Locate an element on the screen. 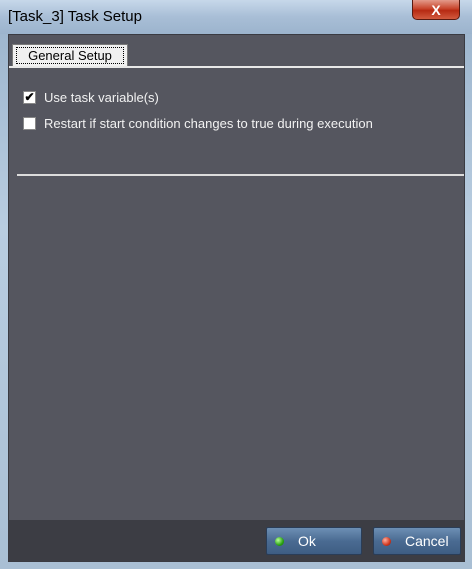  cancel-button: Cancel is located at coordinates (417, 541).